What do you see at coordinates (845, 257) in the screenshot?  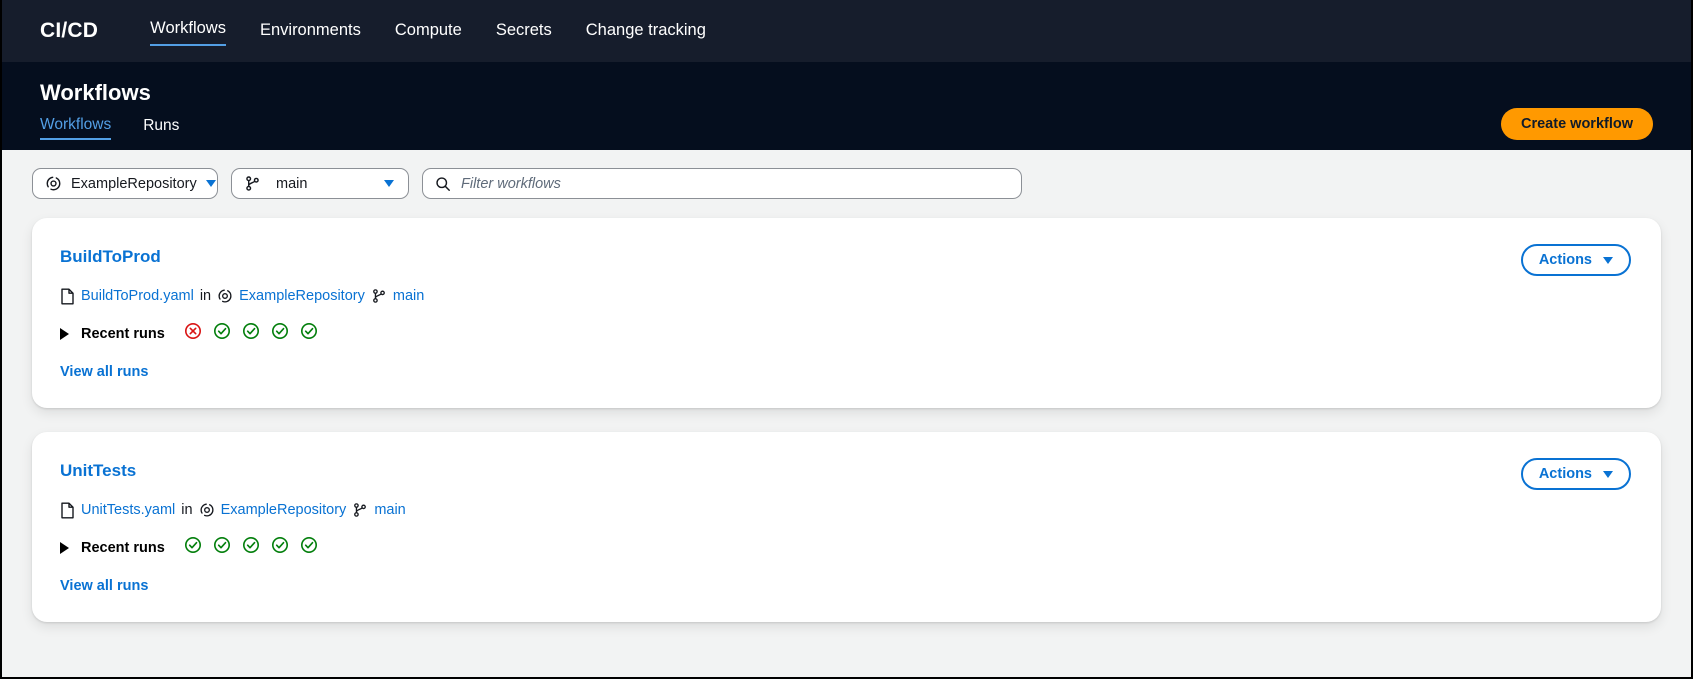 I see `workflow-name-link: BuildToProd` at bounding box center [845, 257].